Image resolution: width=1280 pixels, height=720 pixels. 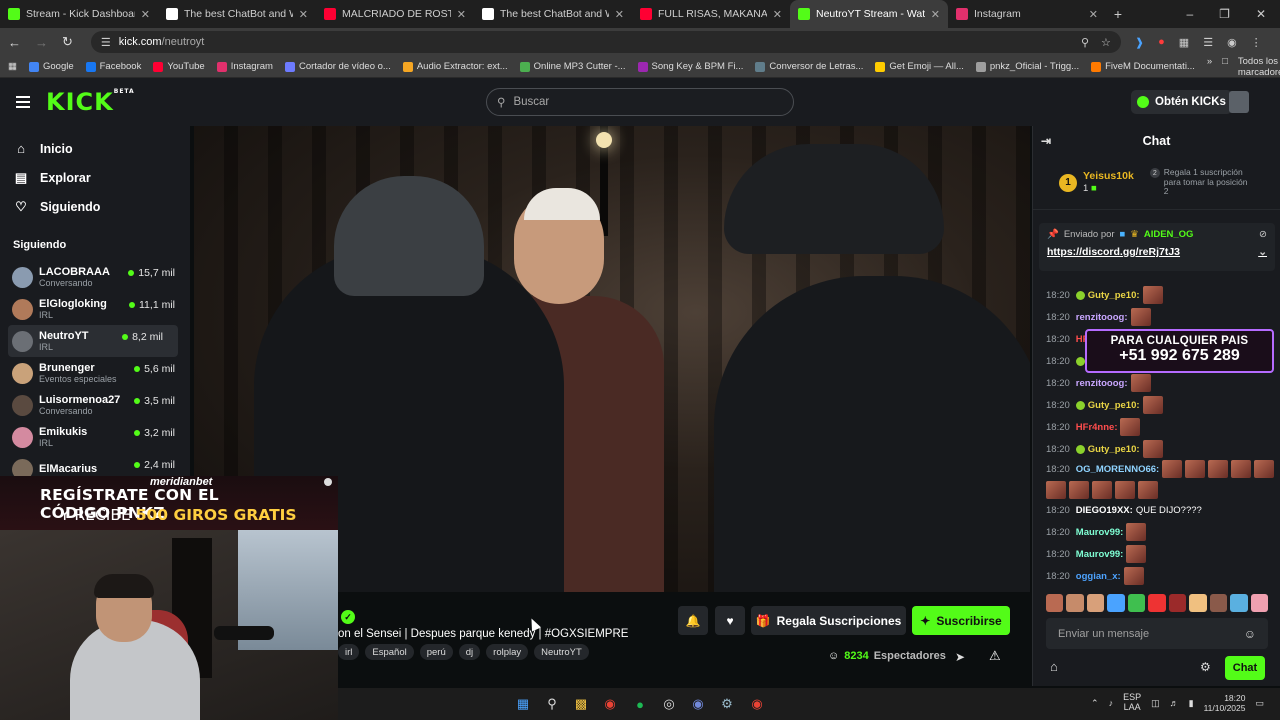 I want to click on bookmark-star-icon: ☆, so click(x=1106, y=42).